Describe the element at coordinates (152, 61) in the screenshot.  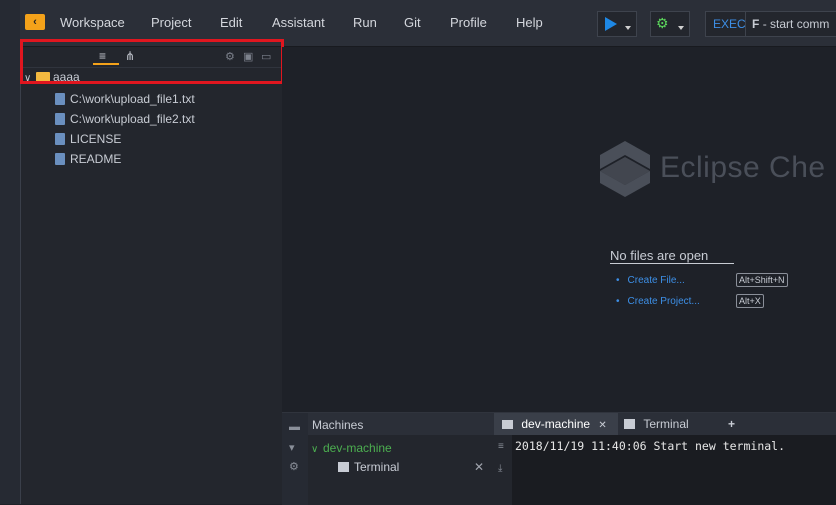
I see `highlight-annotation` at that location.